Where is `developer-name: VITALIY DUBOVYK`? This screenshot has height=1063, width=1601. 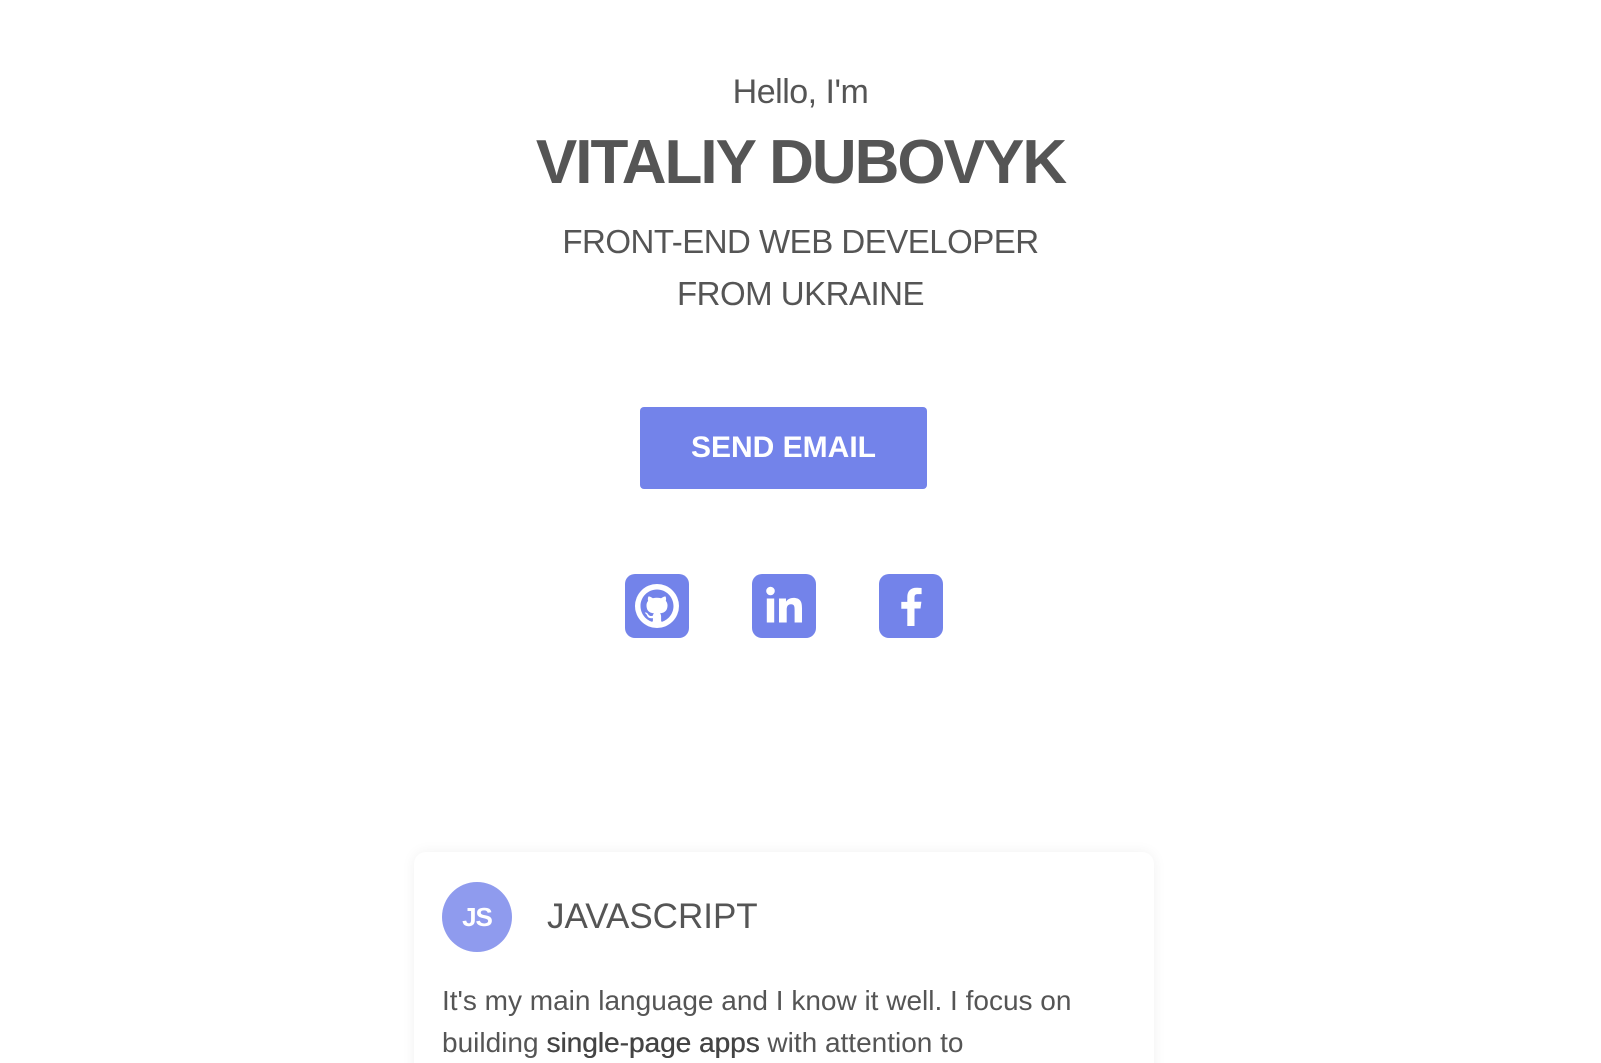 developer-name: VITALIY DUBOVYK is located at coordinates (801, 162).